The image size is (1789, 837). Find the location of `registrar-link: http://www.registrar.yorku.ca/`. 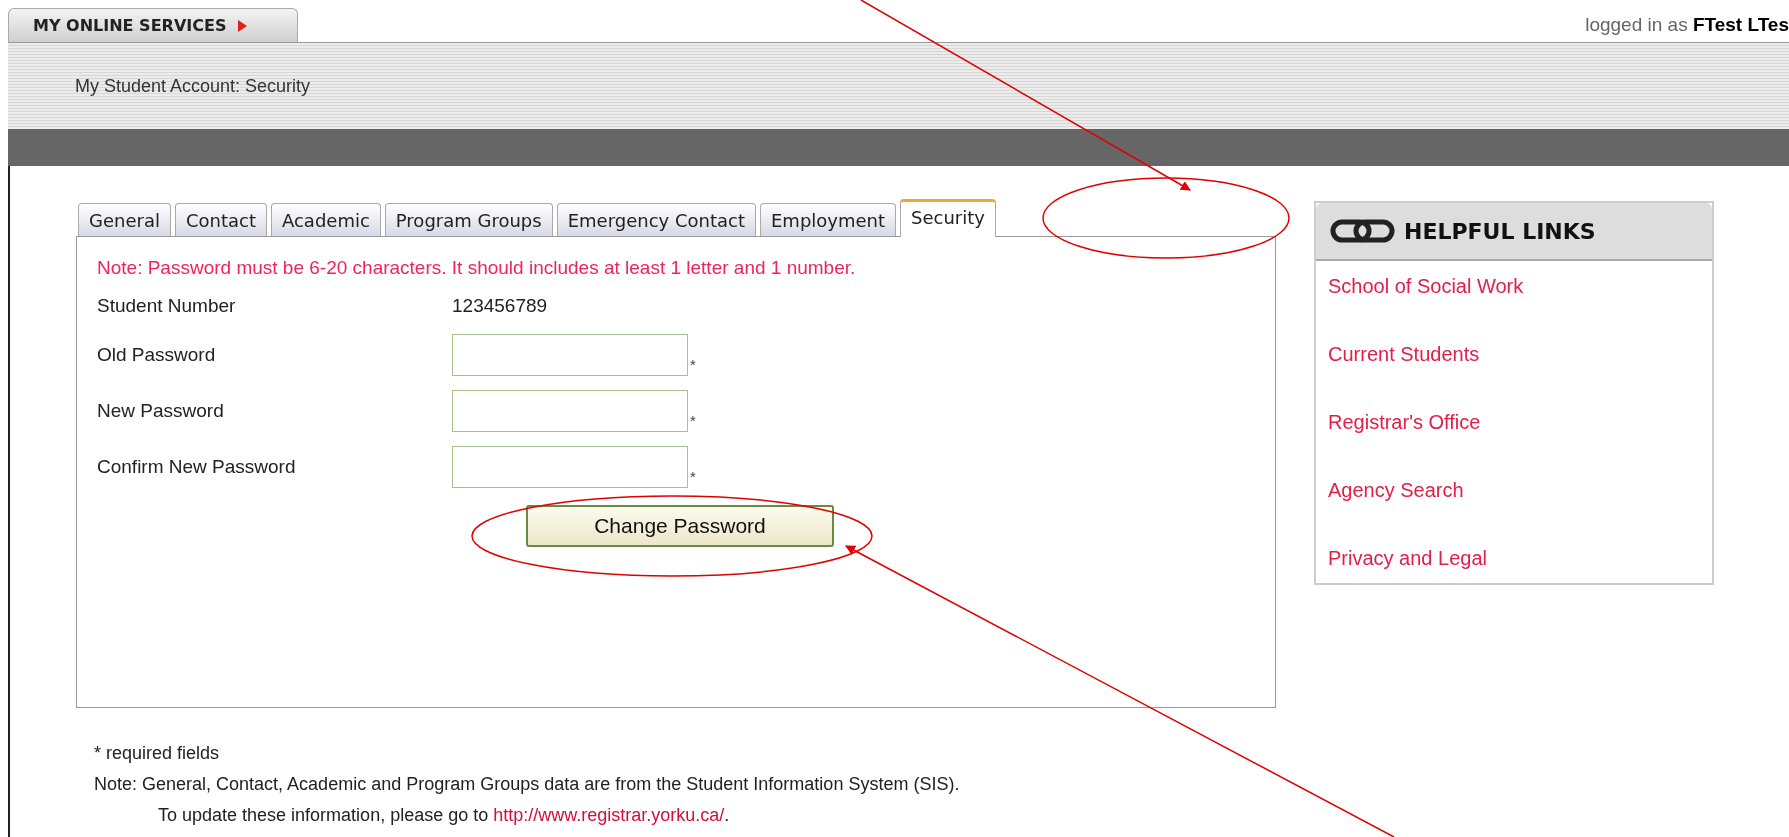

registrar-link: http://www.registrar.yorku.ca/ is located at coordinates (609, 815).